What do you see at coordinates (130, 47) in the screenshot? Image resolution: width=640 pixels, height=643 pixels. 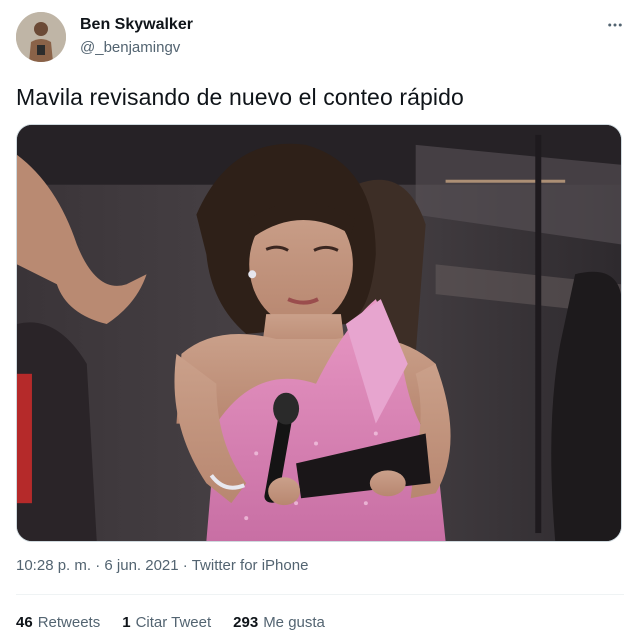 I see `author-handle: @_benjamingv` at bounding box center [130, 47].